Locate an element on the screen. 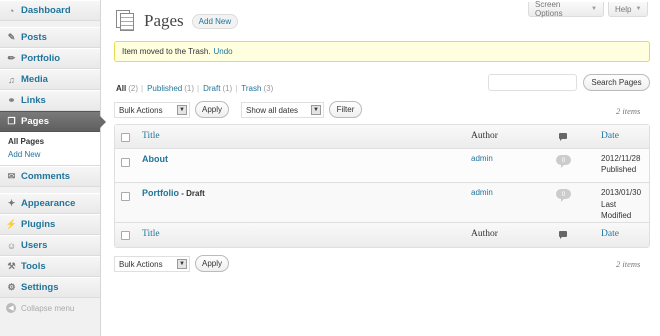  sidebar-item-label: Portfolio is located at coordinates (41, 58).